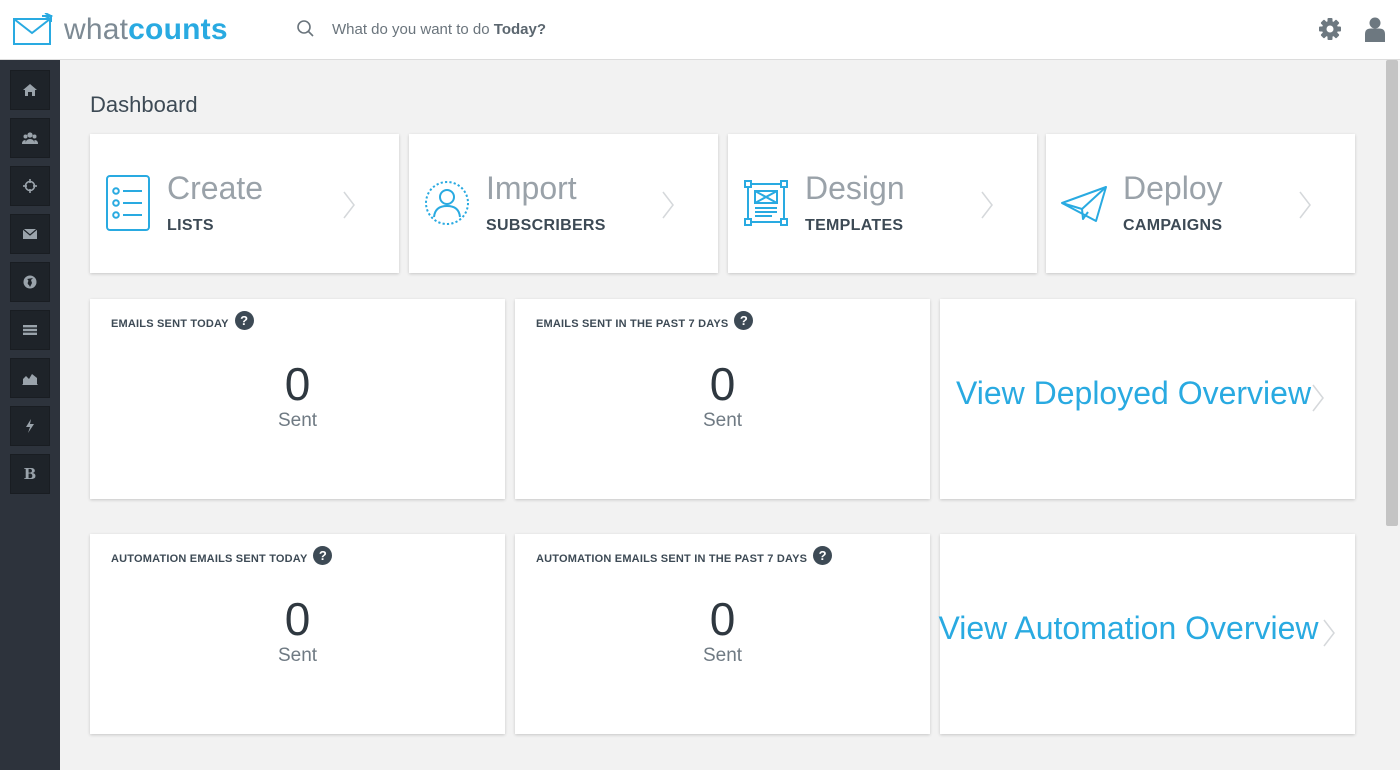 Image resolution: width=1400 pixels, height=770 pixels. I want to click on users-icon, so click(30, 138).